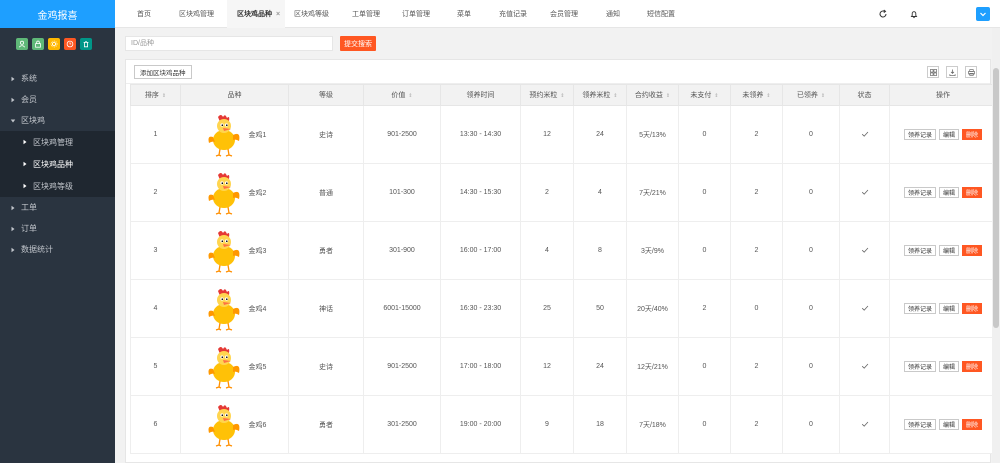 Image resolution: width=1000 pixels, height=463 pixels. I want to click on user-icon, so click(22, 44).